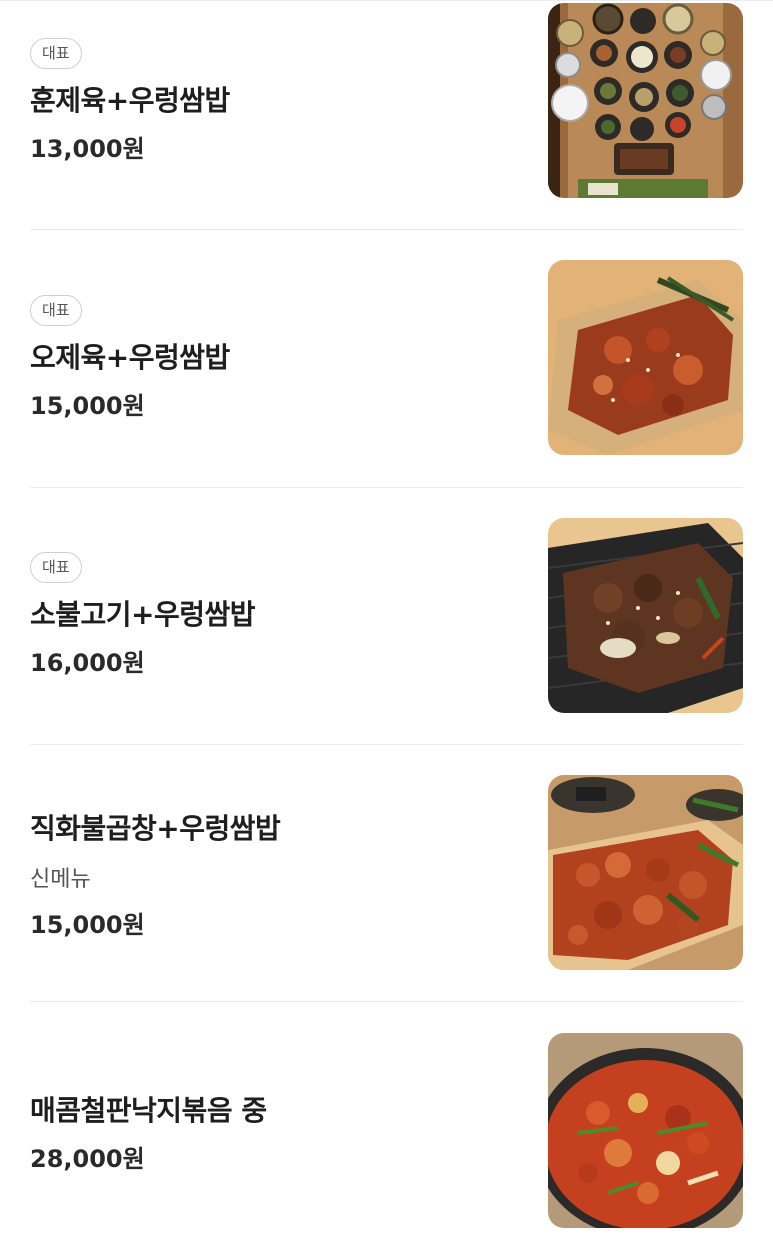  I want to click on grilled-gopchang-photo, so click(645, 872).